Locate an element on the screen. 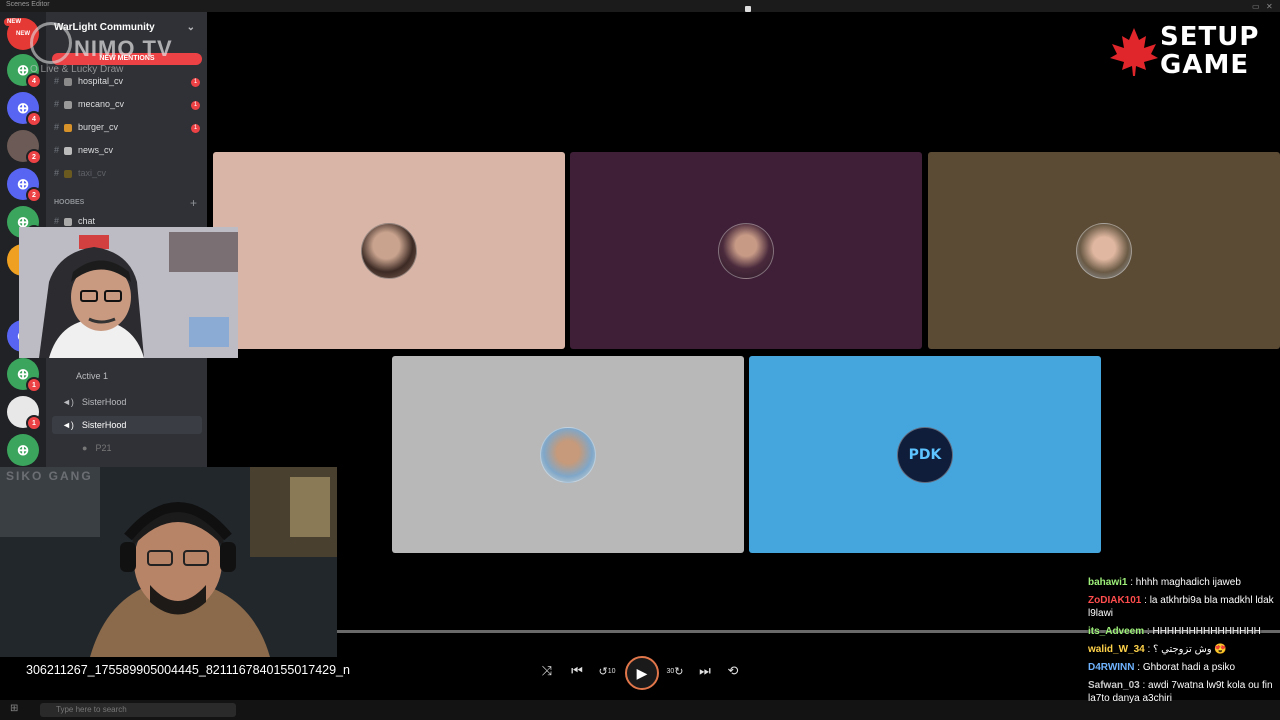  webcam-person-image is located at coordinates (128, 292).